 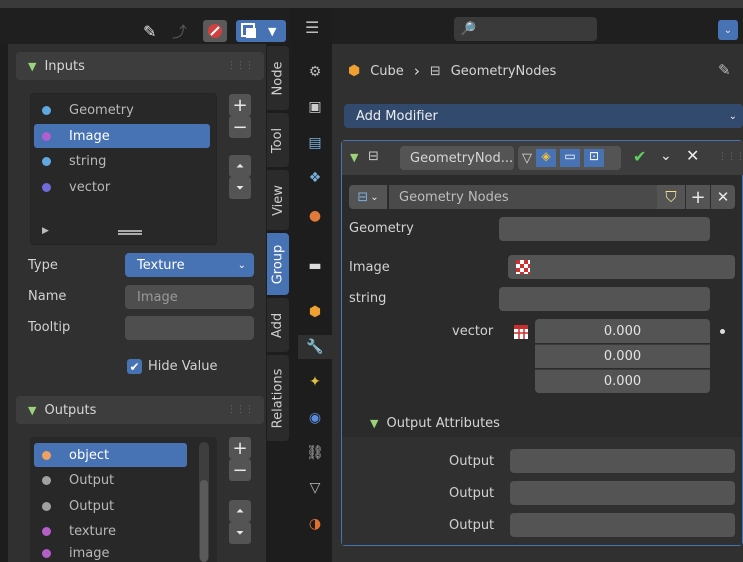 What do you see at coordinates (315, 107) in the screenshot?
I see `render-properties-icon: ▣` at bounding box center [315, 107].